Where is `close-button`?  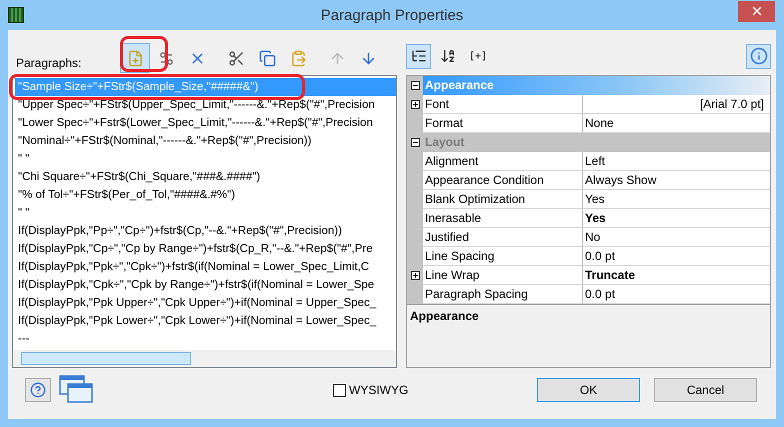
close-button is located at coordinates (756, 11).